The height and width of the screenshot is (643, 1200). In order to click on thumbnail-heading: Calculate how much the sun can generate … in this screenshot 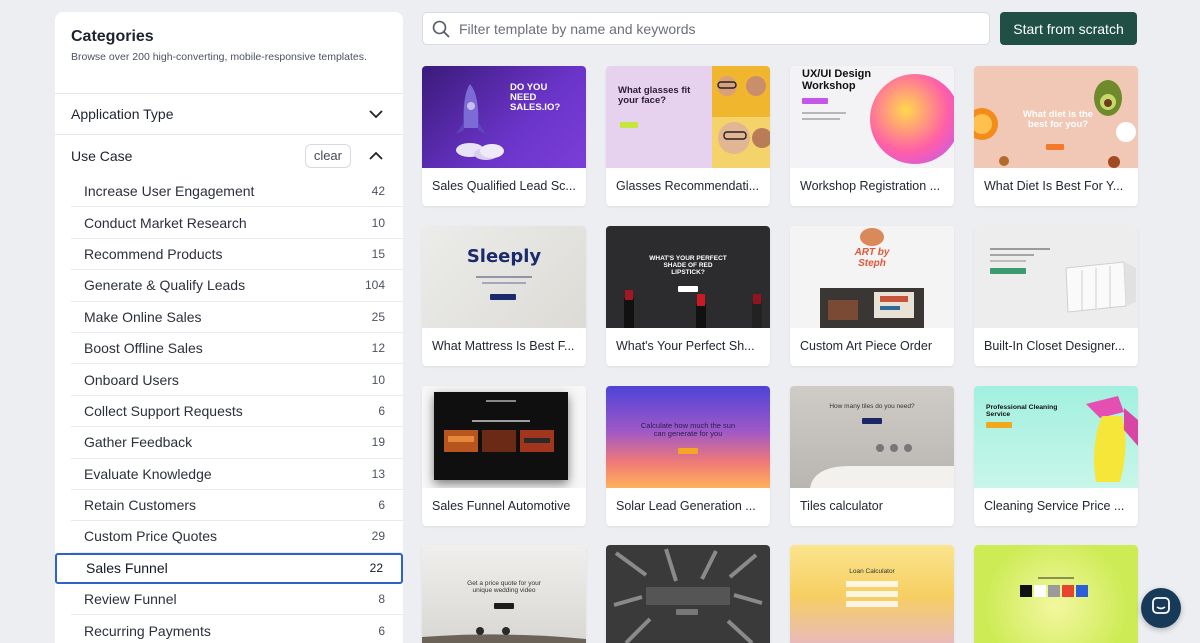, I will do `click(688, 429)`.